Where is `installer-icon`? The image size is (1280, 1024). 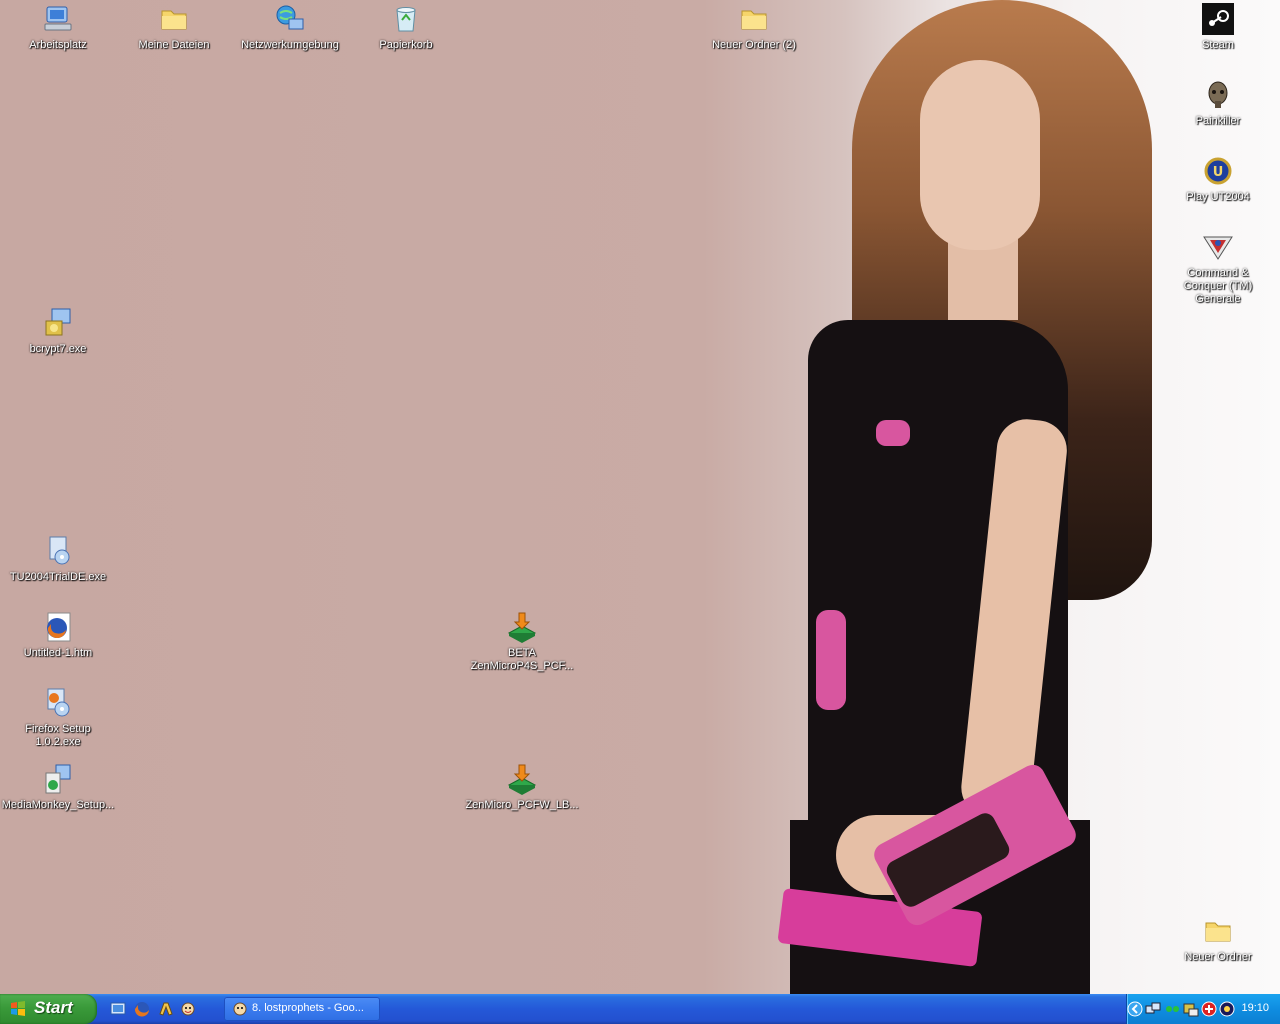 installer-icon is located at coordinates (58, 323).